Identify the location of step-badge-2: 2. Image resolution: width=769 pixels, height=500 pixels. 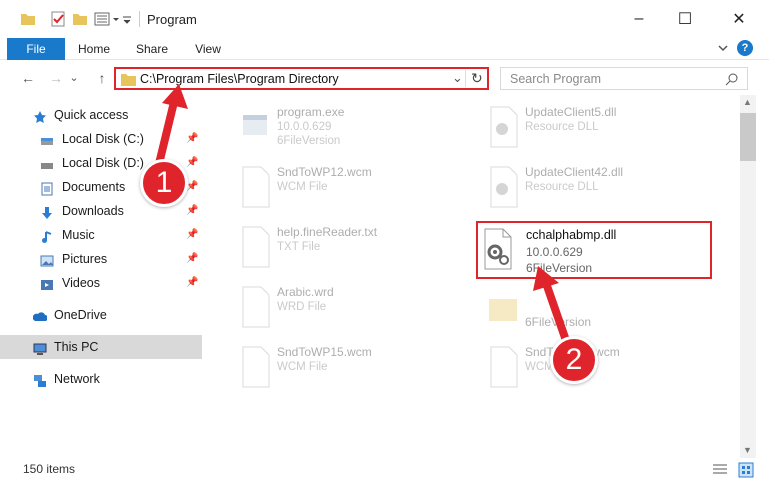
(574, 360).